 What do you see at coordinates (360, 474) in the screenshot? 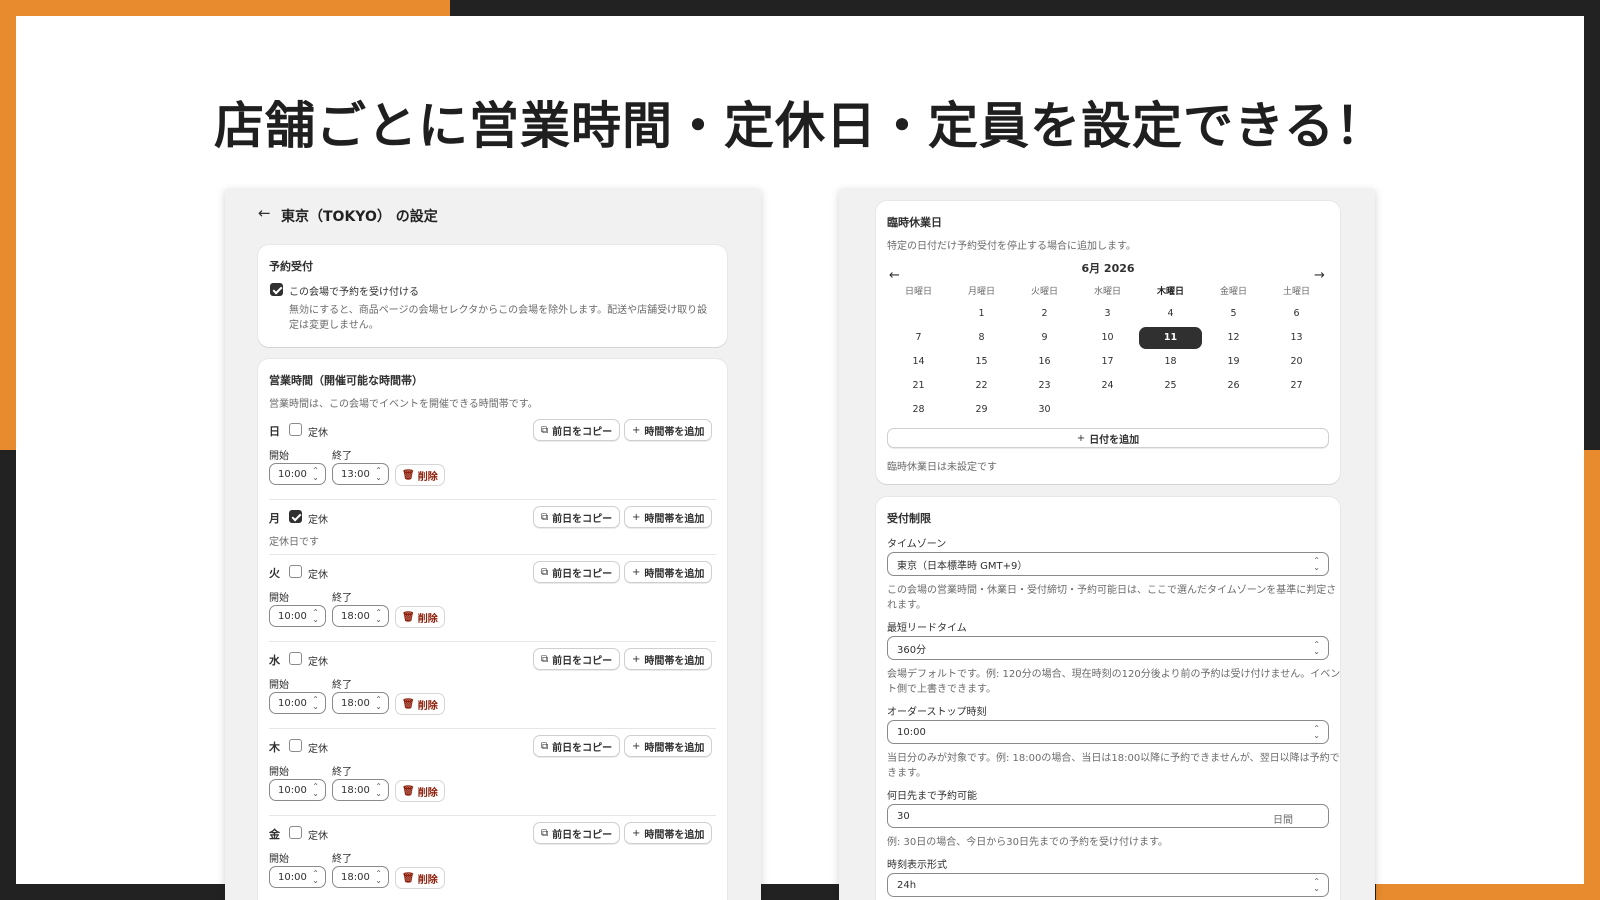
I see `end-time-input: 13:00 ⌃ ⌄` at bounding box center [360, 474].